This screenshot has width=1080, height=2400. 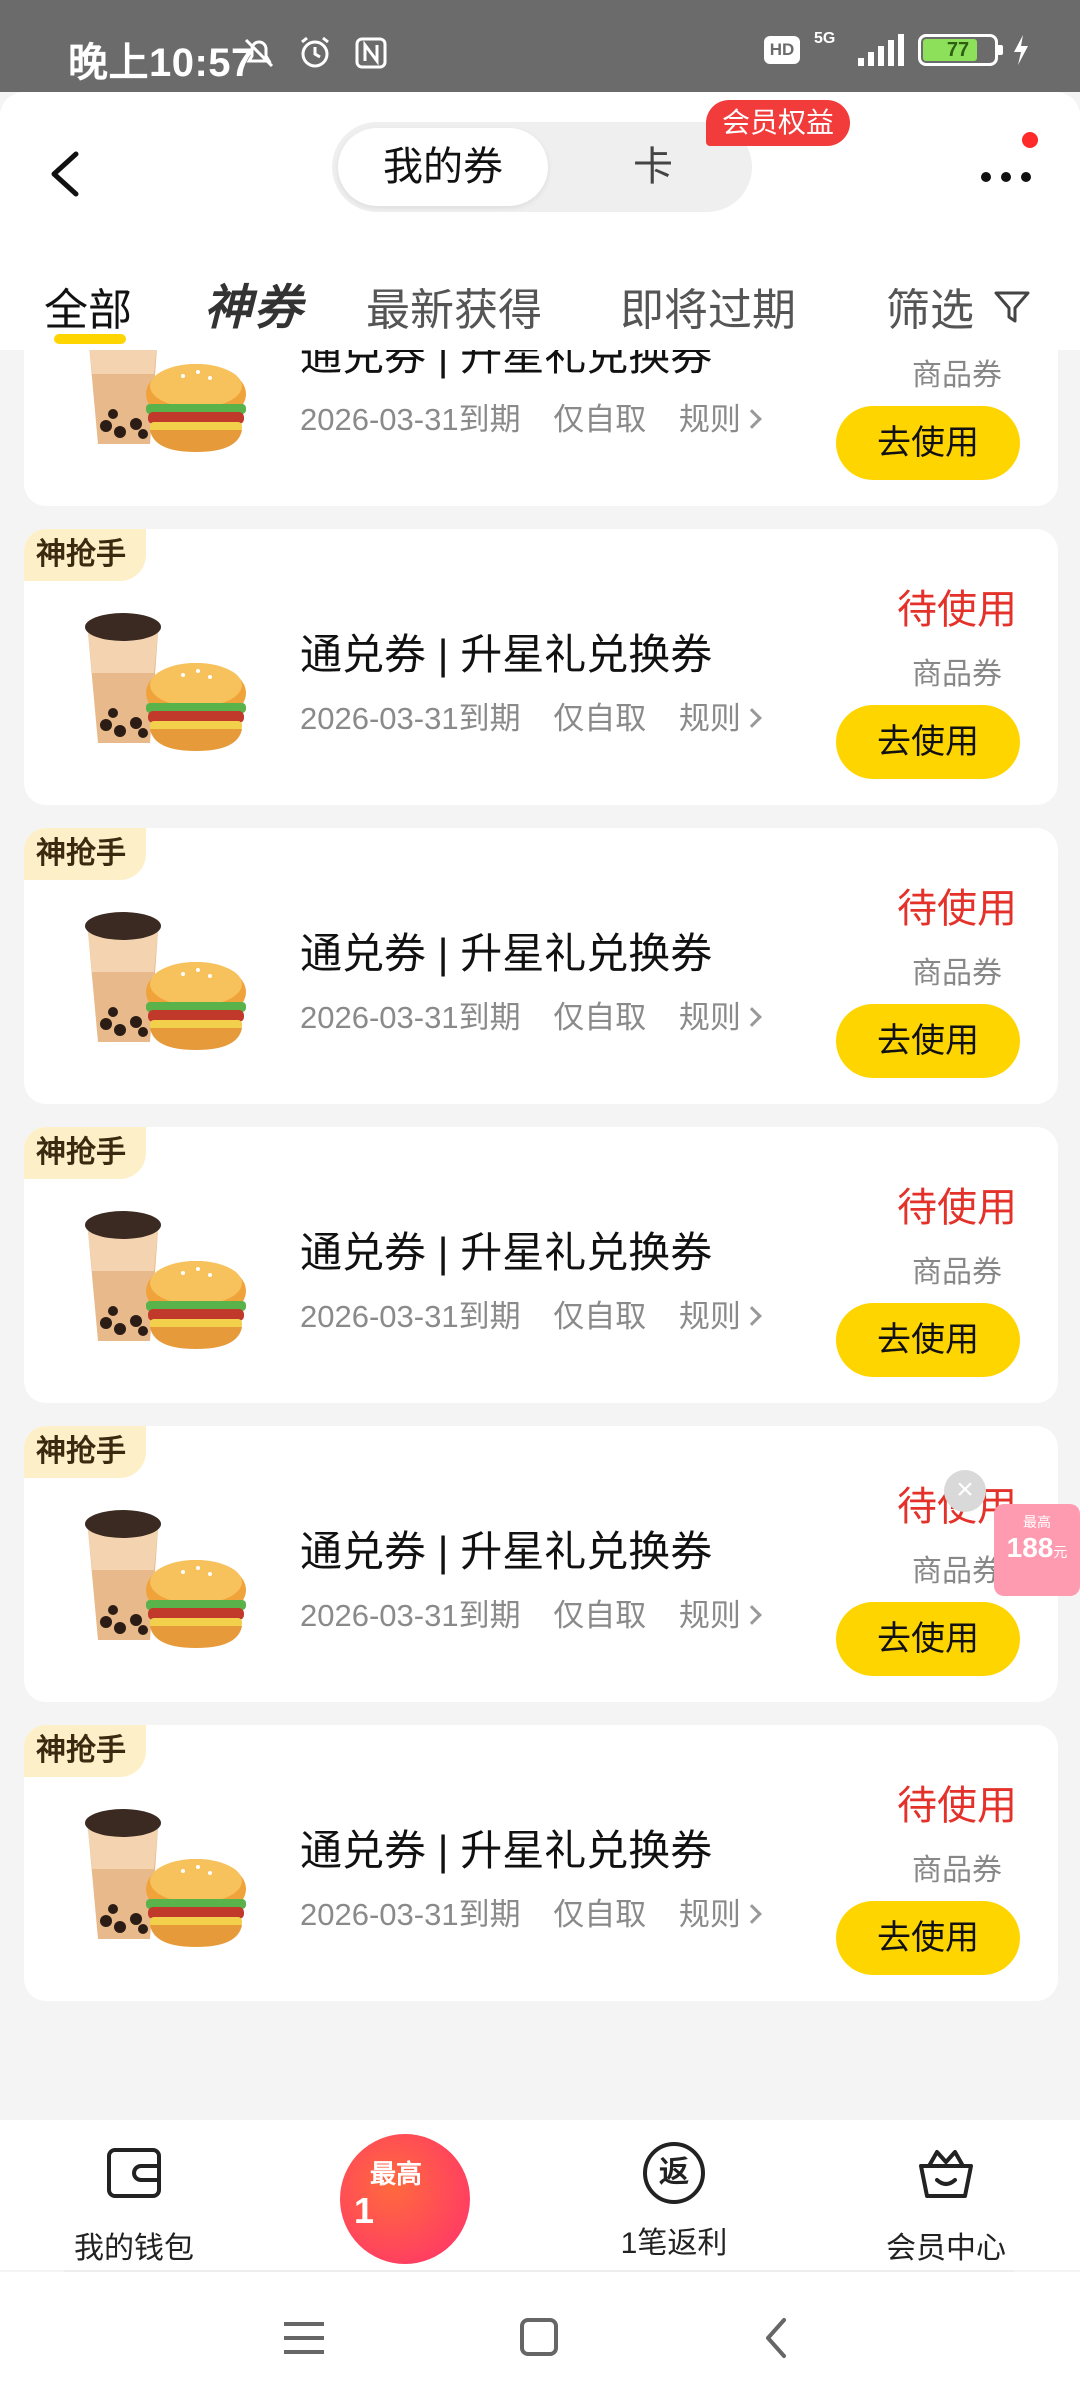 I want to click on nfc-icon, so click(x=371, y=53).